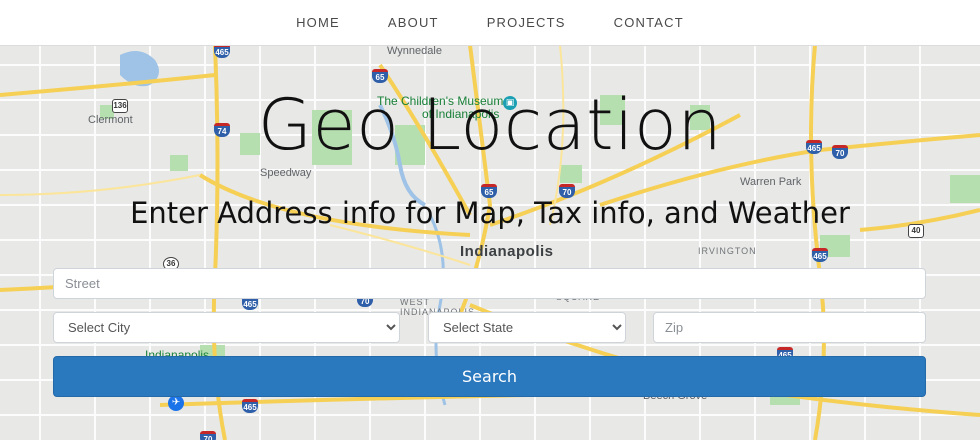 This screenshot has width=980, height=440. What do you see at coordinates (490, 125) in the screenshot?
I see `page-title: Geo Location` at bounding box center [490, 125].